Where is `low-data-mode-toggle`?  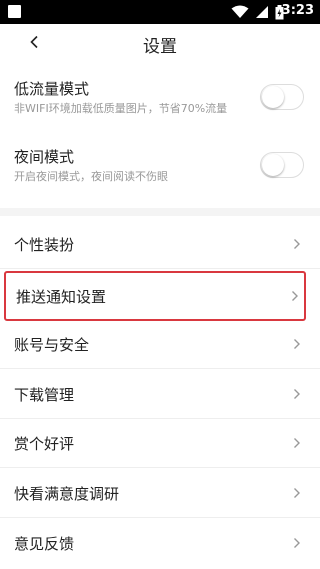
low-data-mode-toggle is located at coordinates (282, 97).